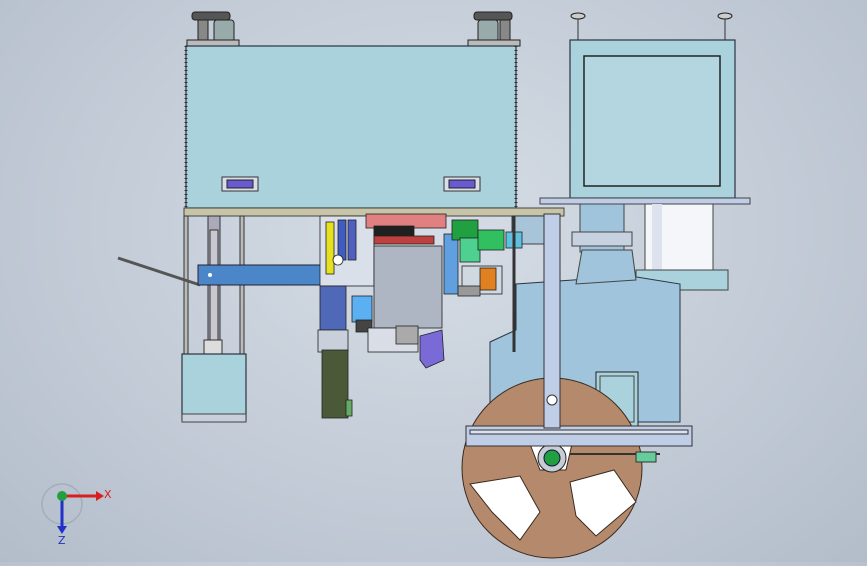 This screenshot has width=867, height=566. I want to click on foot-small-right, so click(725, 26).